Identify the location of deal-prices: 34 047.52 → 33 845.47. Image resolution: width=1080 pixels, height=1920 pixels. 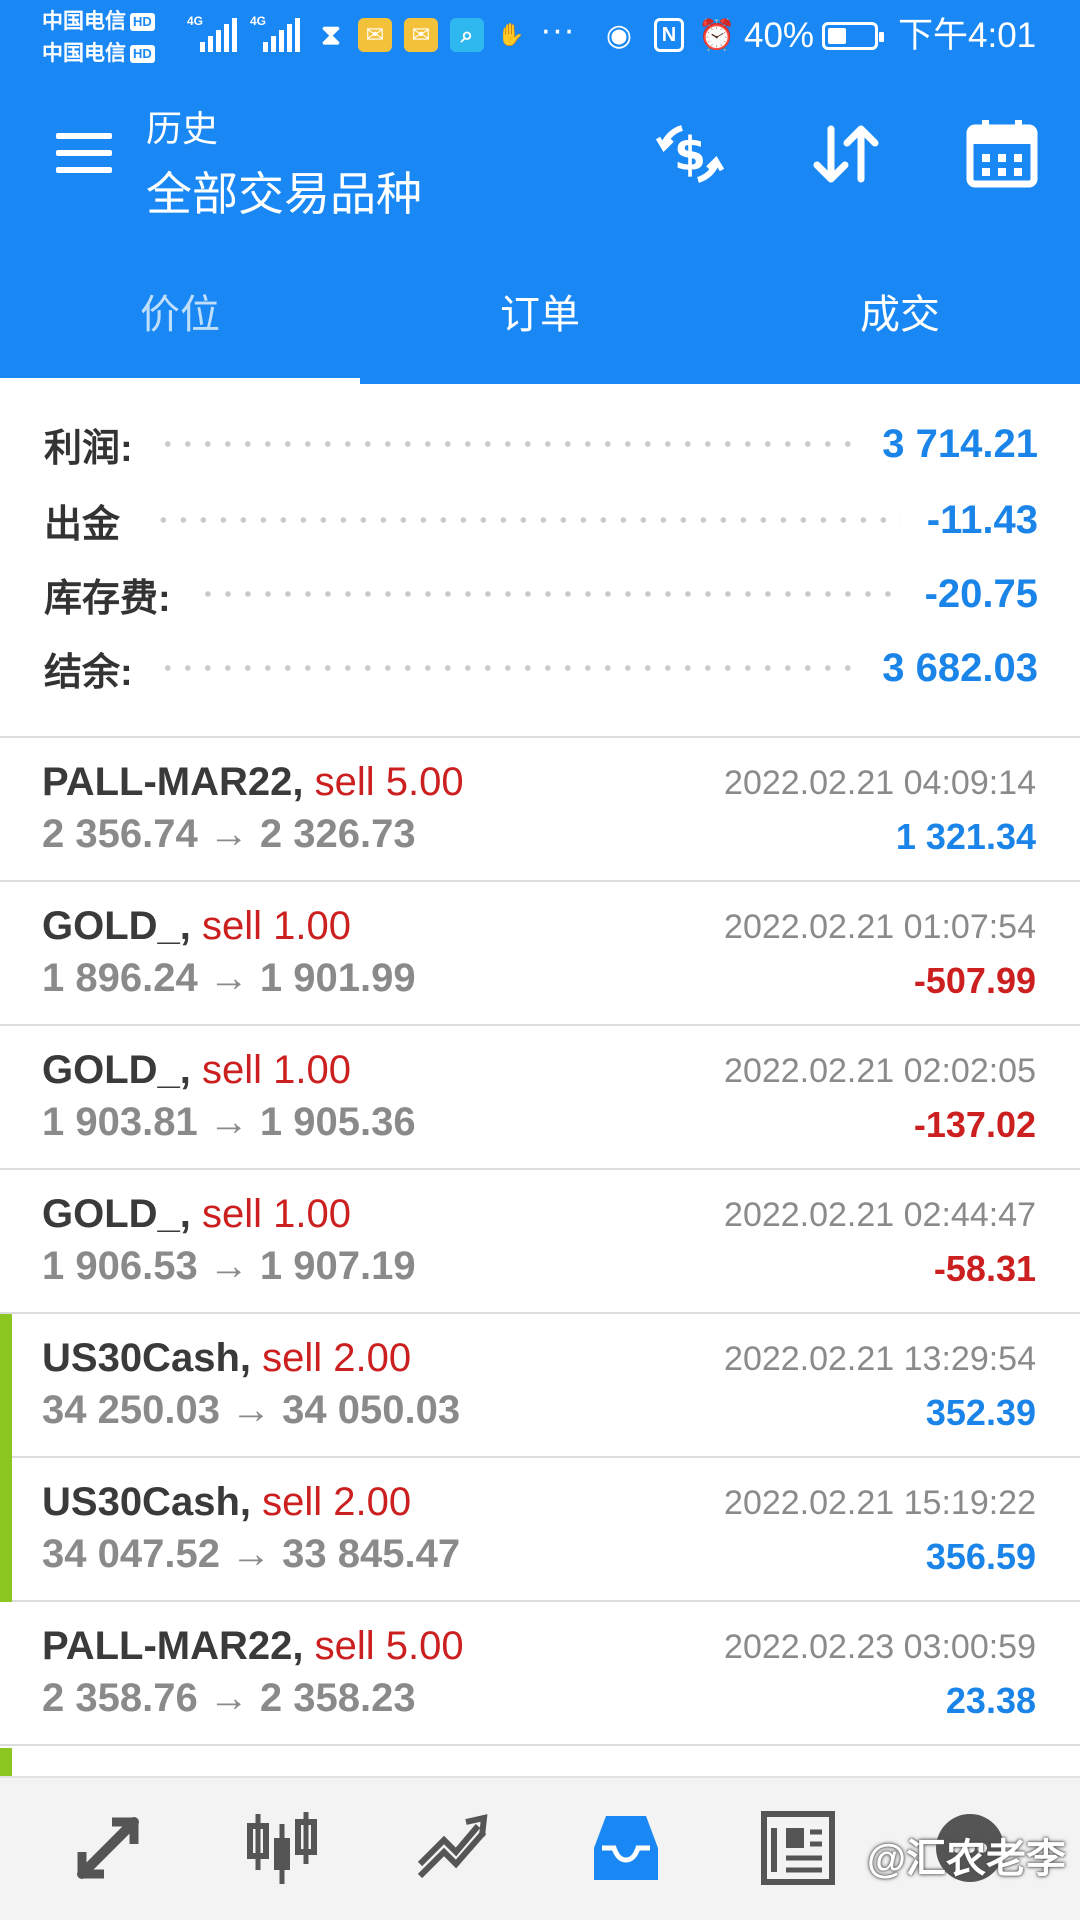
(251, 1554).